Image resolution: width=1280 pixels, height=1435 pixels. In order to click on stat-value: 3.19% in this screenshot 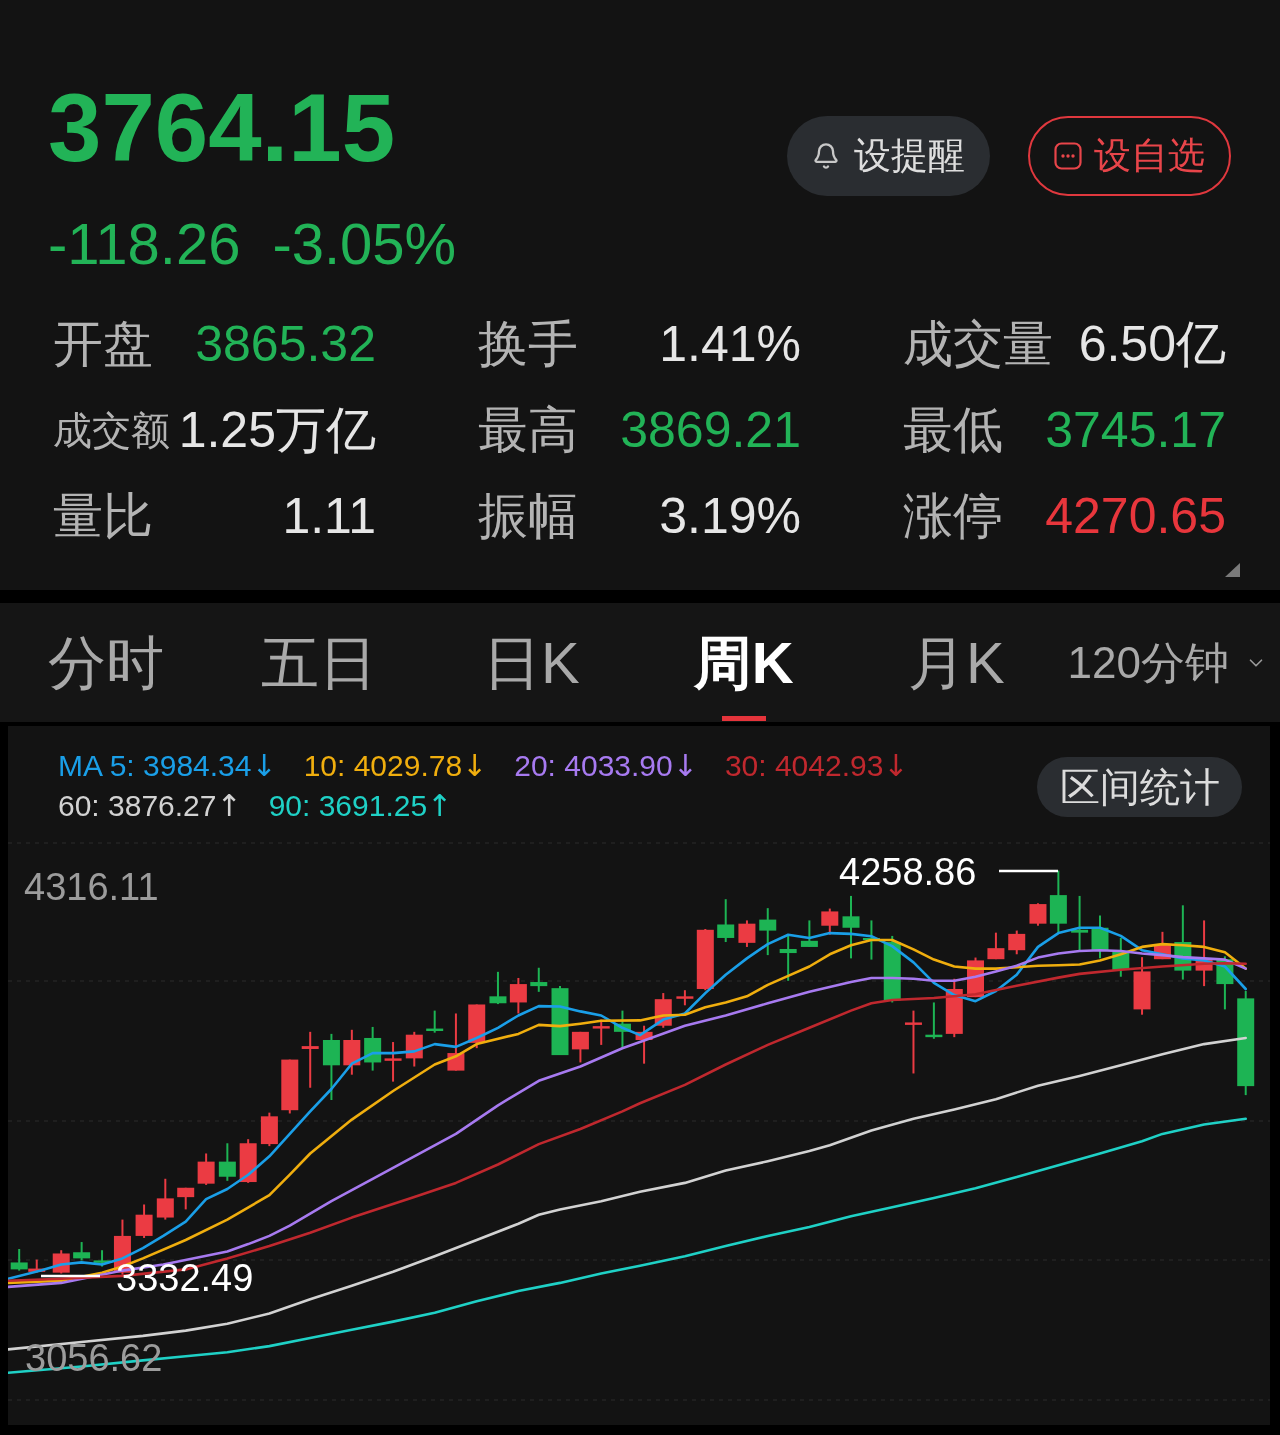, I will do `click(730, 516)`.